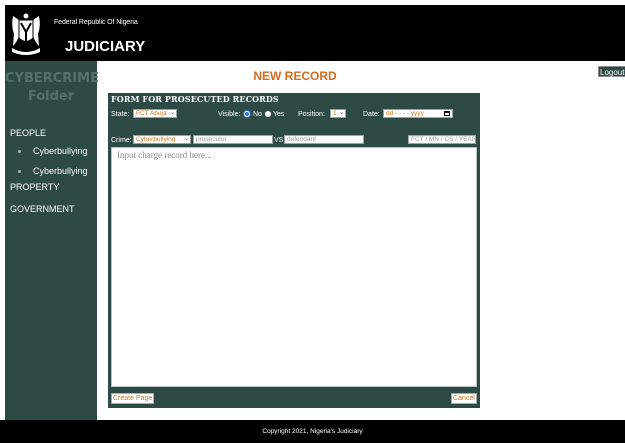 This screenshot has height=443, width=625. I want to click on create-page-button: Create Page, so click(133, 398).